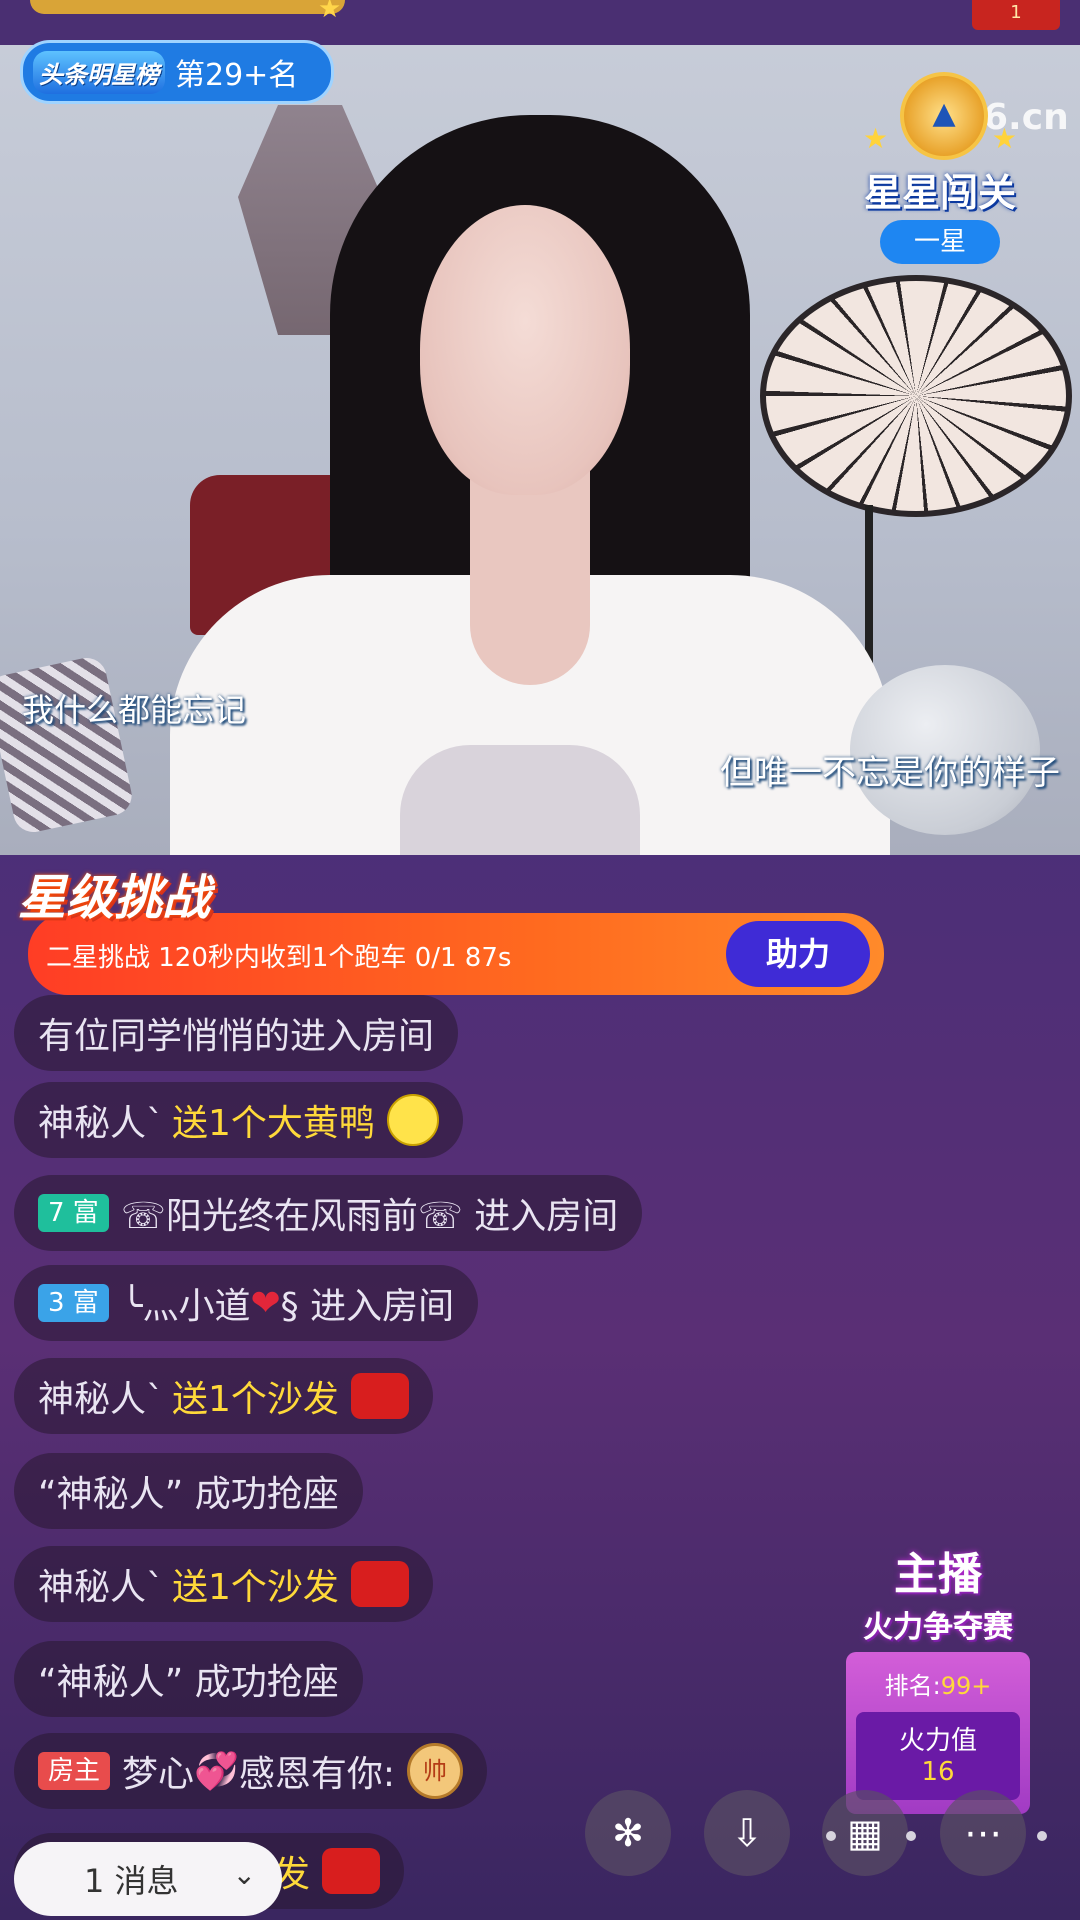 The height and width of the screenshot is (1920, 1080). I want to click on rank-pill: 头条明星榜 第29+名, so click(177, 72).